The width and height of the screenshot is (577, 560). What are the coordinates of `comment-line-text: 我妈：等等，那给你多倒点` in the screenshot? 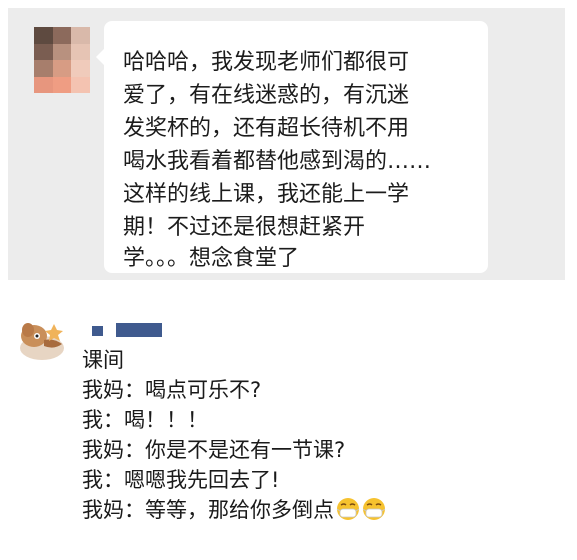 It's located at (208, 510).